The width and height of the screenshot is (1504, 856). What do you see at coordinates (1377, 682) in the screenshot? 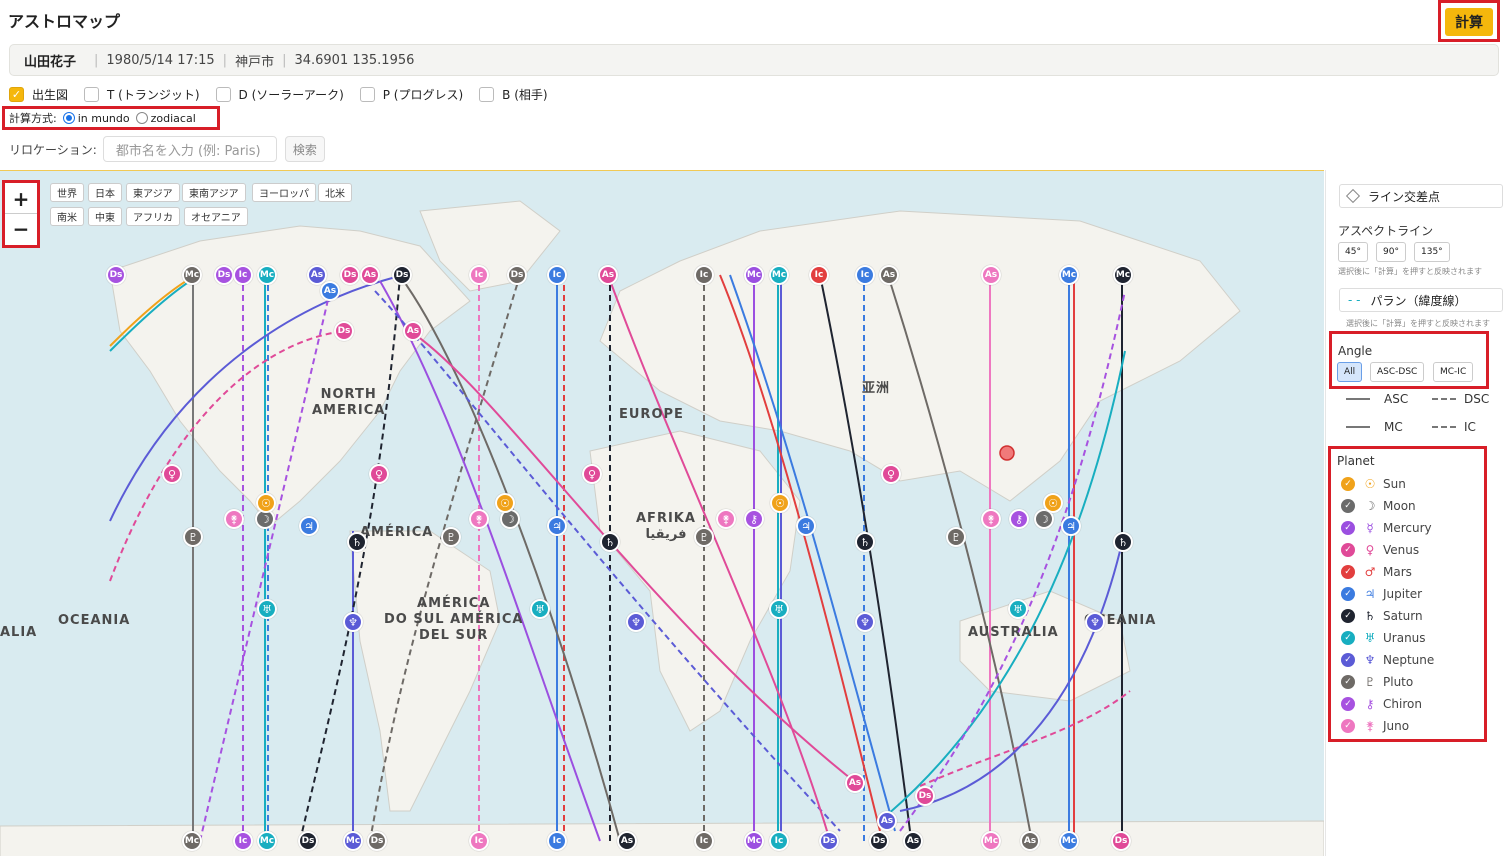
I see `planet-toggle-pluto: ✓ ♇ Pluto` at bounding box center [1377, 682].